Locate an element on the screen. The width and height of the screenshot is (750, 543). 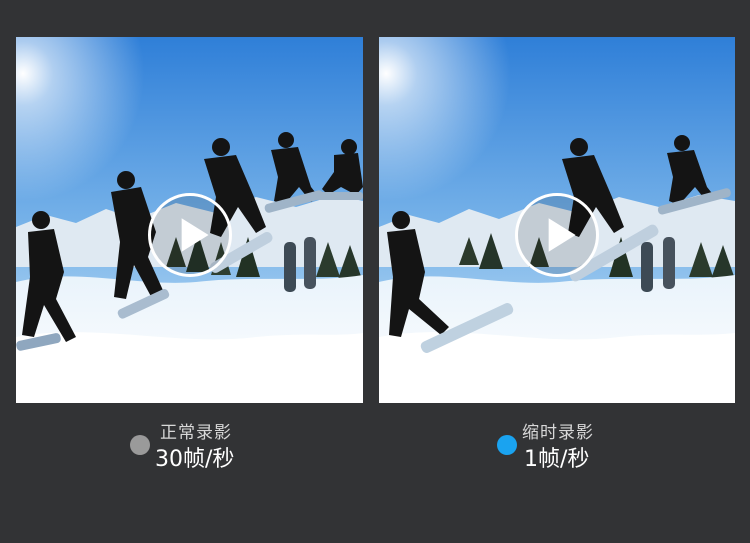
caption-frame-rate: 30帧/秒 is located at coordinates (195, 459).